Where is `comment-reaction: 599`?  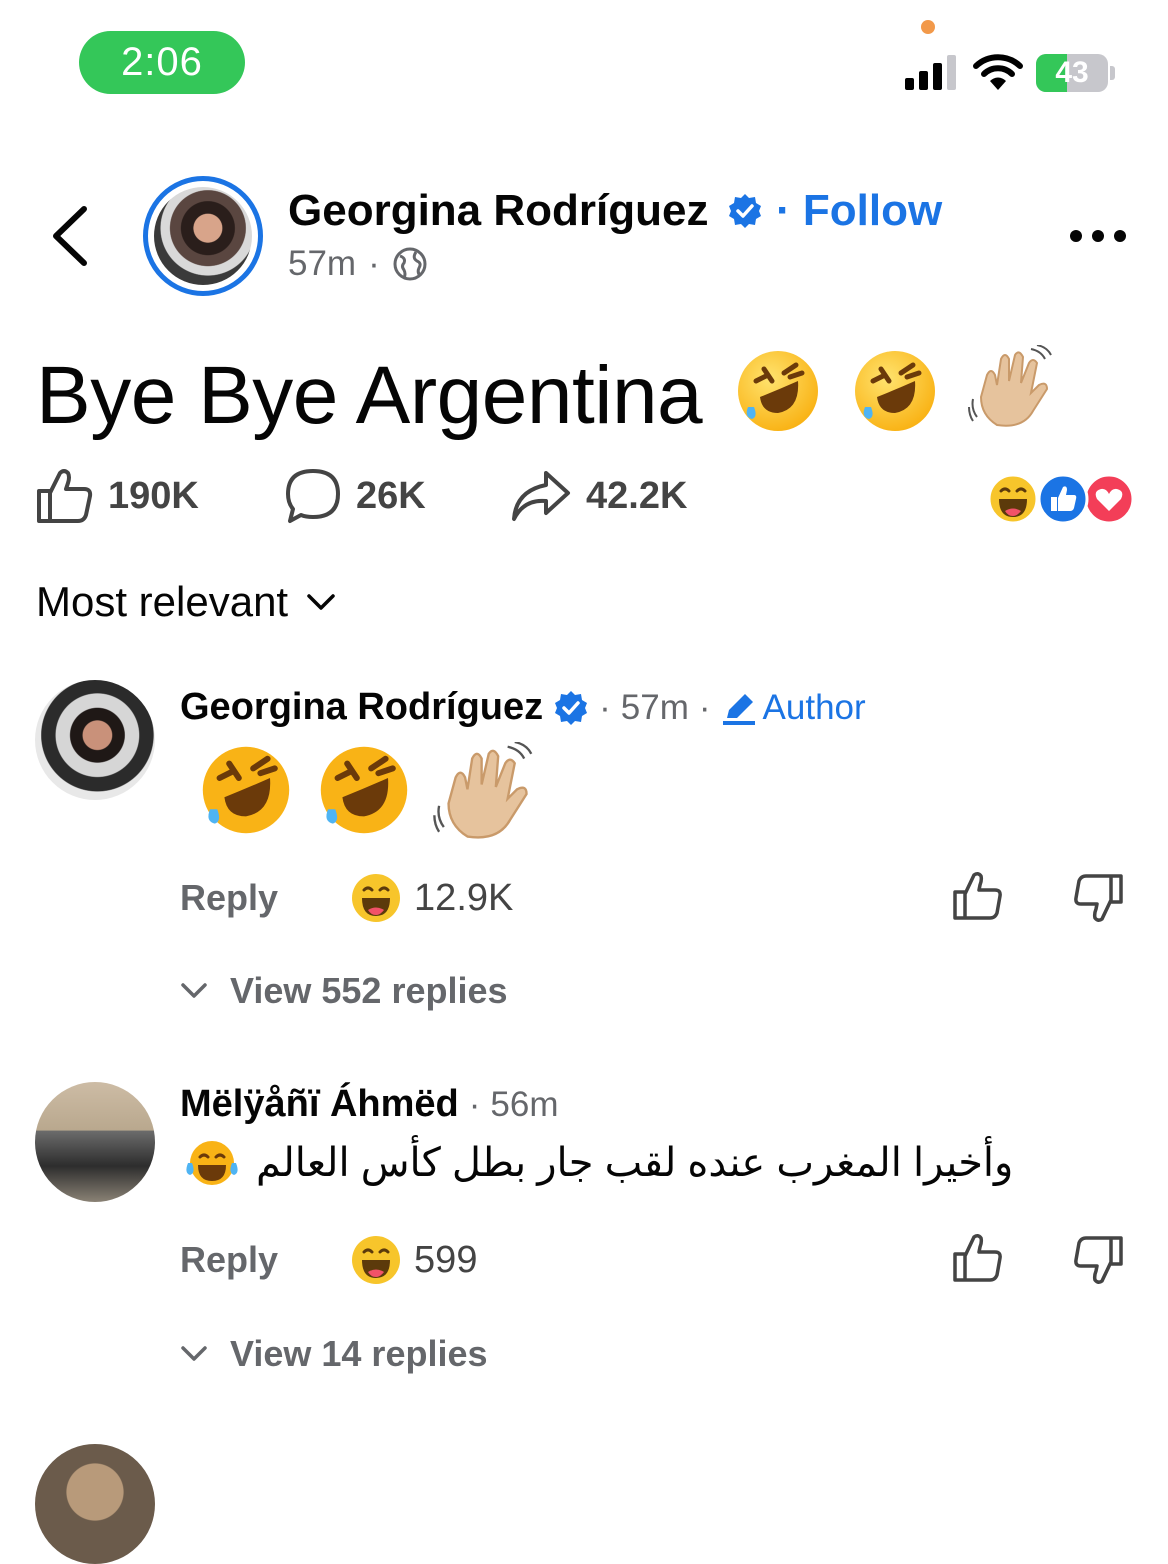
comment-reaction: 599 is located at coordinates (413, 1260).